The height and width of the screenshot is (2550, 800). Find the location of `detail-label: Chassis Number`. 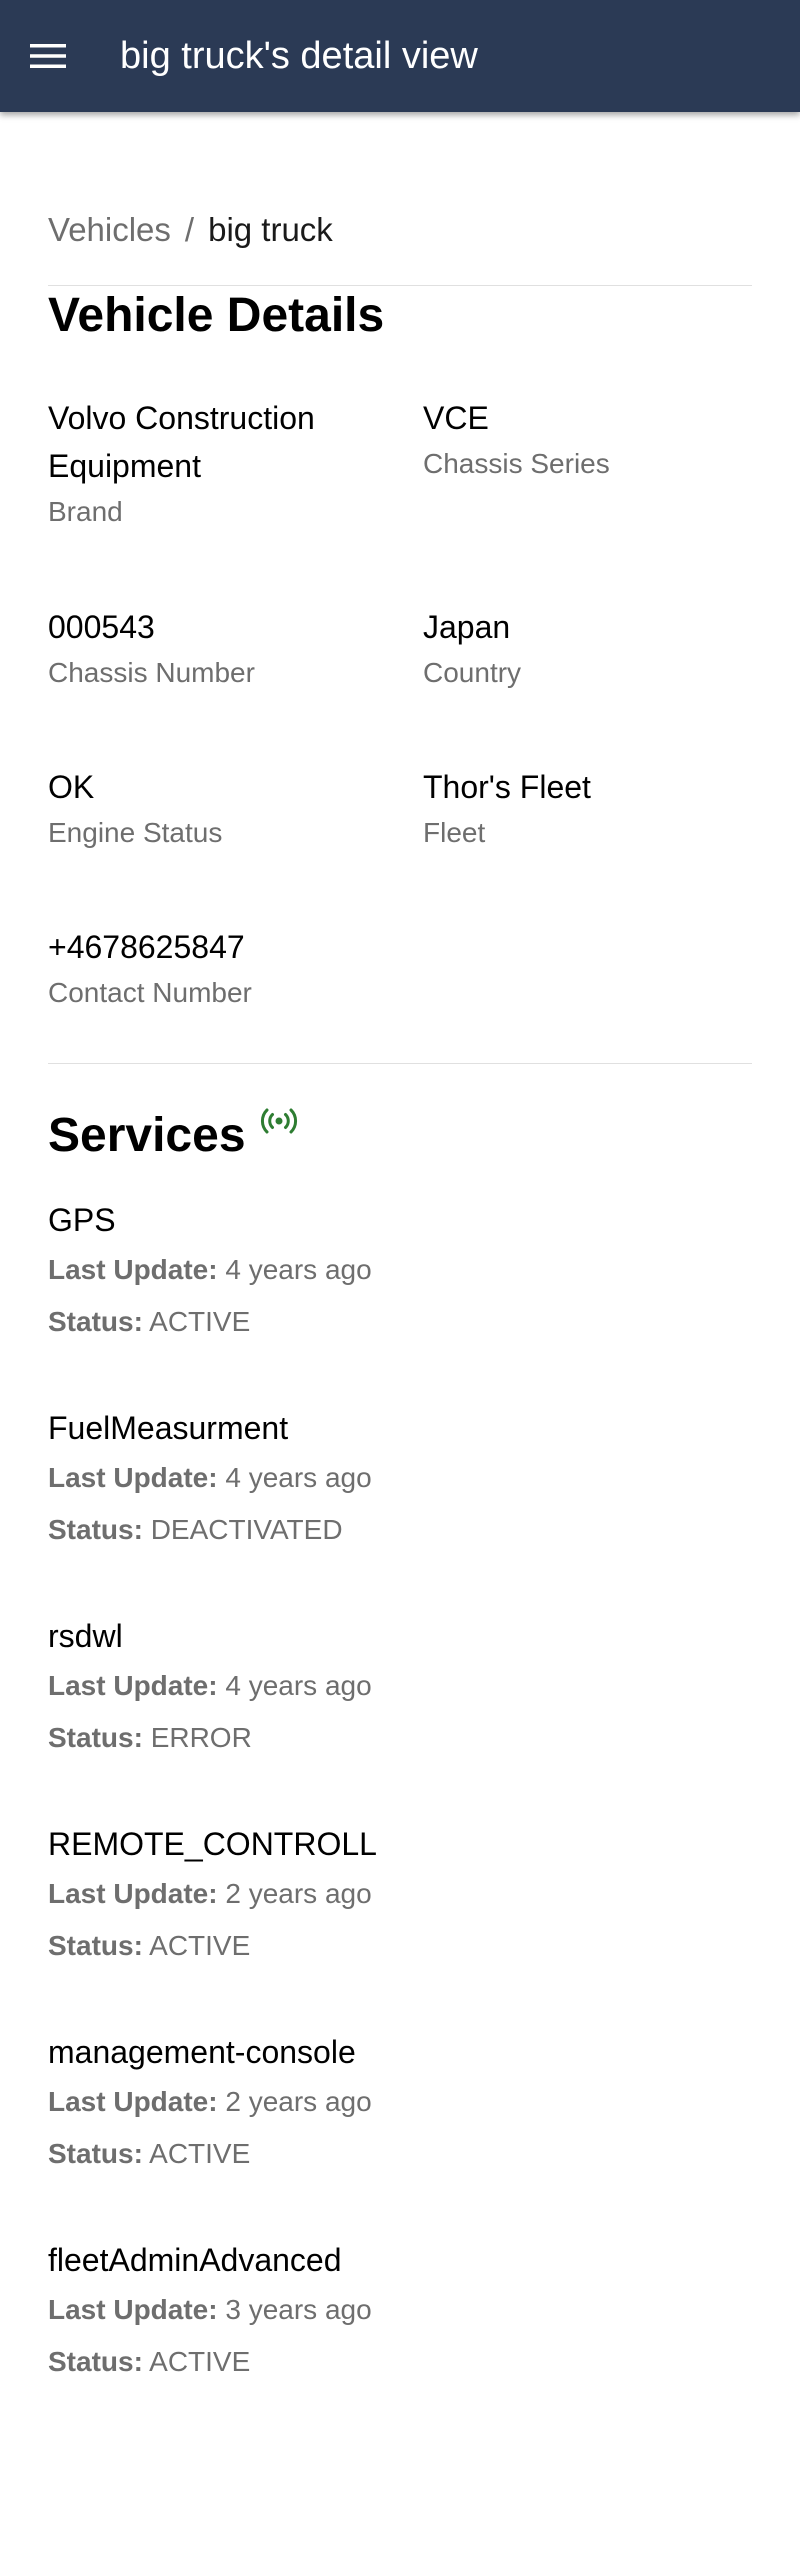

detail-label: Chassis Number is located at coordinates (151, 672).